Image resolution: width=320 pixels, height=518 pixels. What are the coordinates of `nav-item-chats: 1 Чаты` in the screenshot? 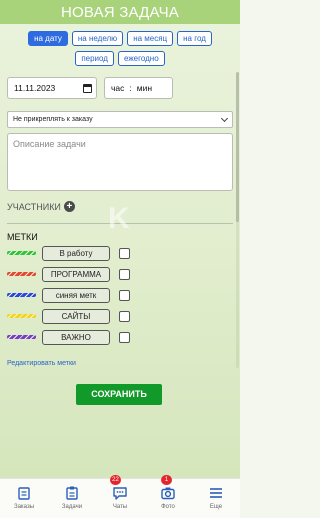 It's located at (134, 496).